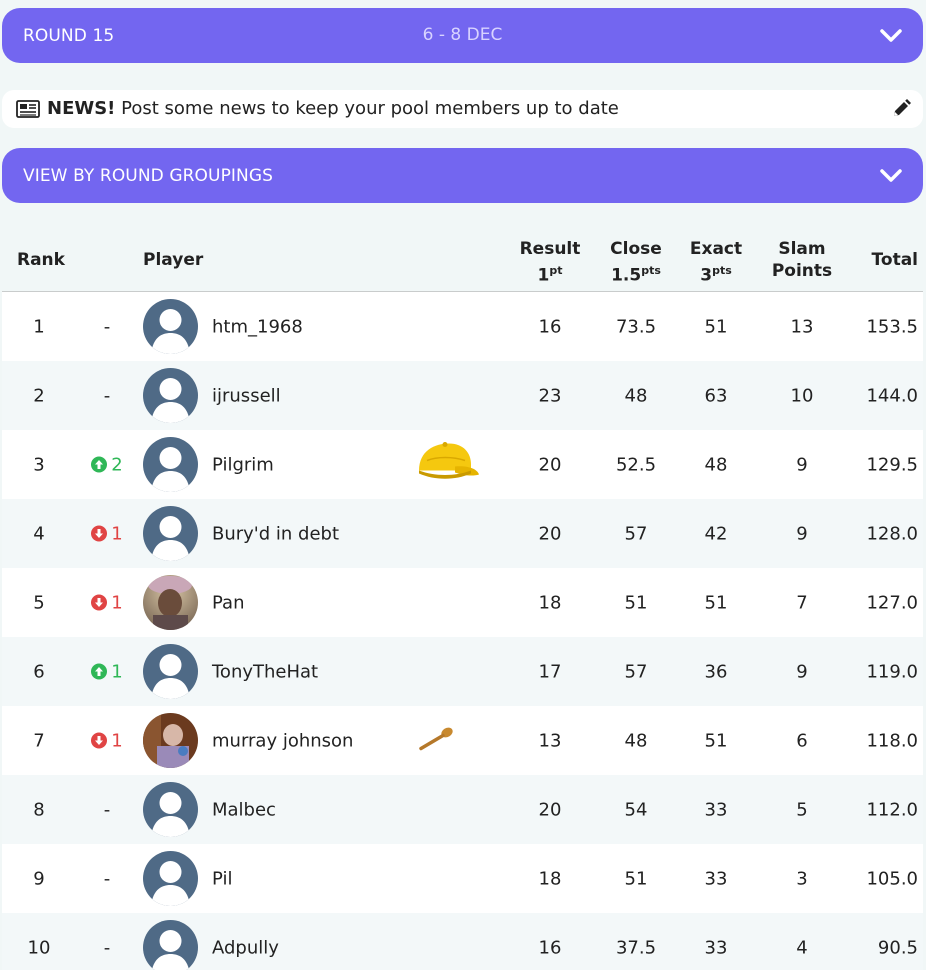  I want to click on player-name: htm_1968, so click(257, 326).